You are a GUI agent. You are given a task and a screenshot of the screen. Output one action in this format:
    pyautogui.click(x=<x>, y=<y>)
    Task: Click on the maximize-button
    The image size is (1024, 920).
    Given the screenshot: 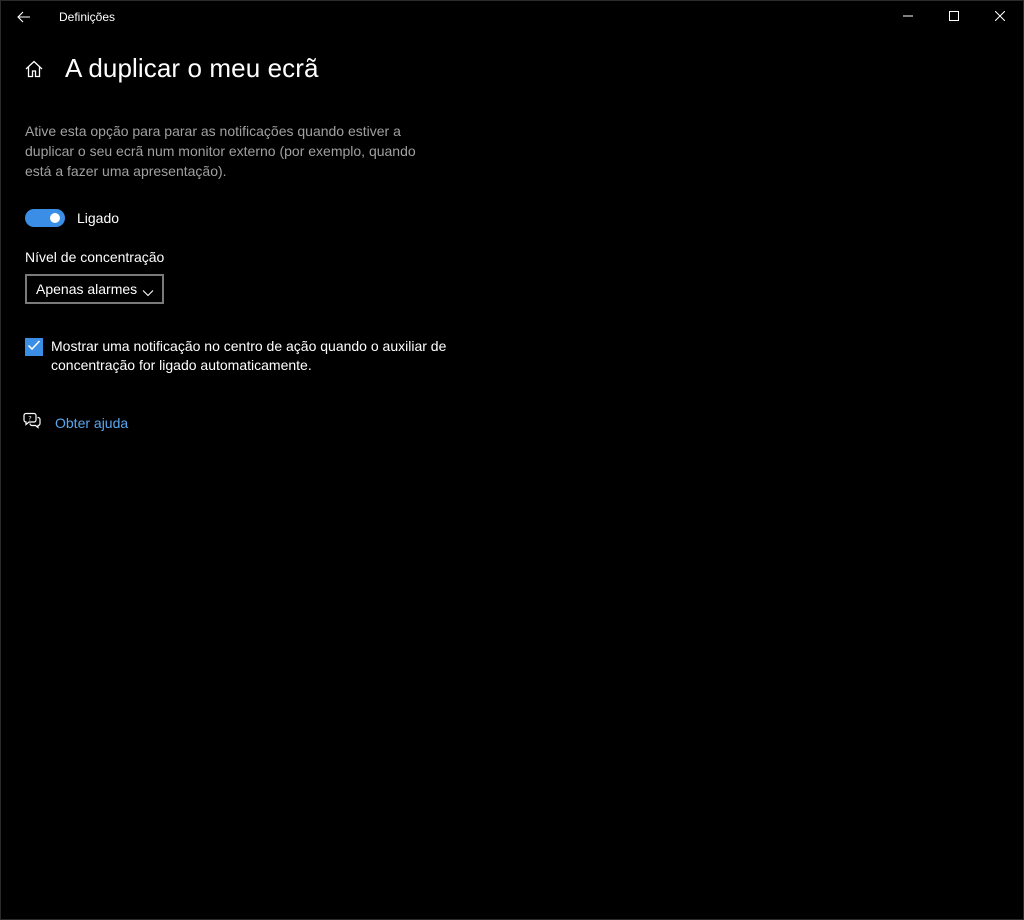 What is the action you would take?
    pyautogui.click(x=954, y=17)
    